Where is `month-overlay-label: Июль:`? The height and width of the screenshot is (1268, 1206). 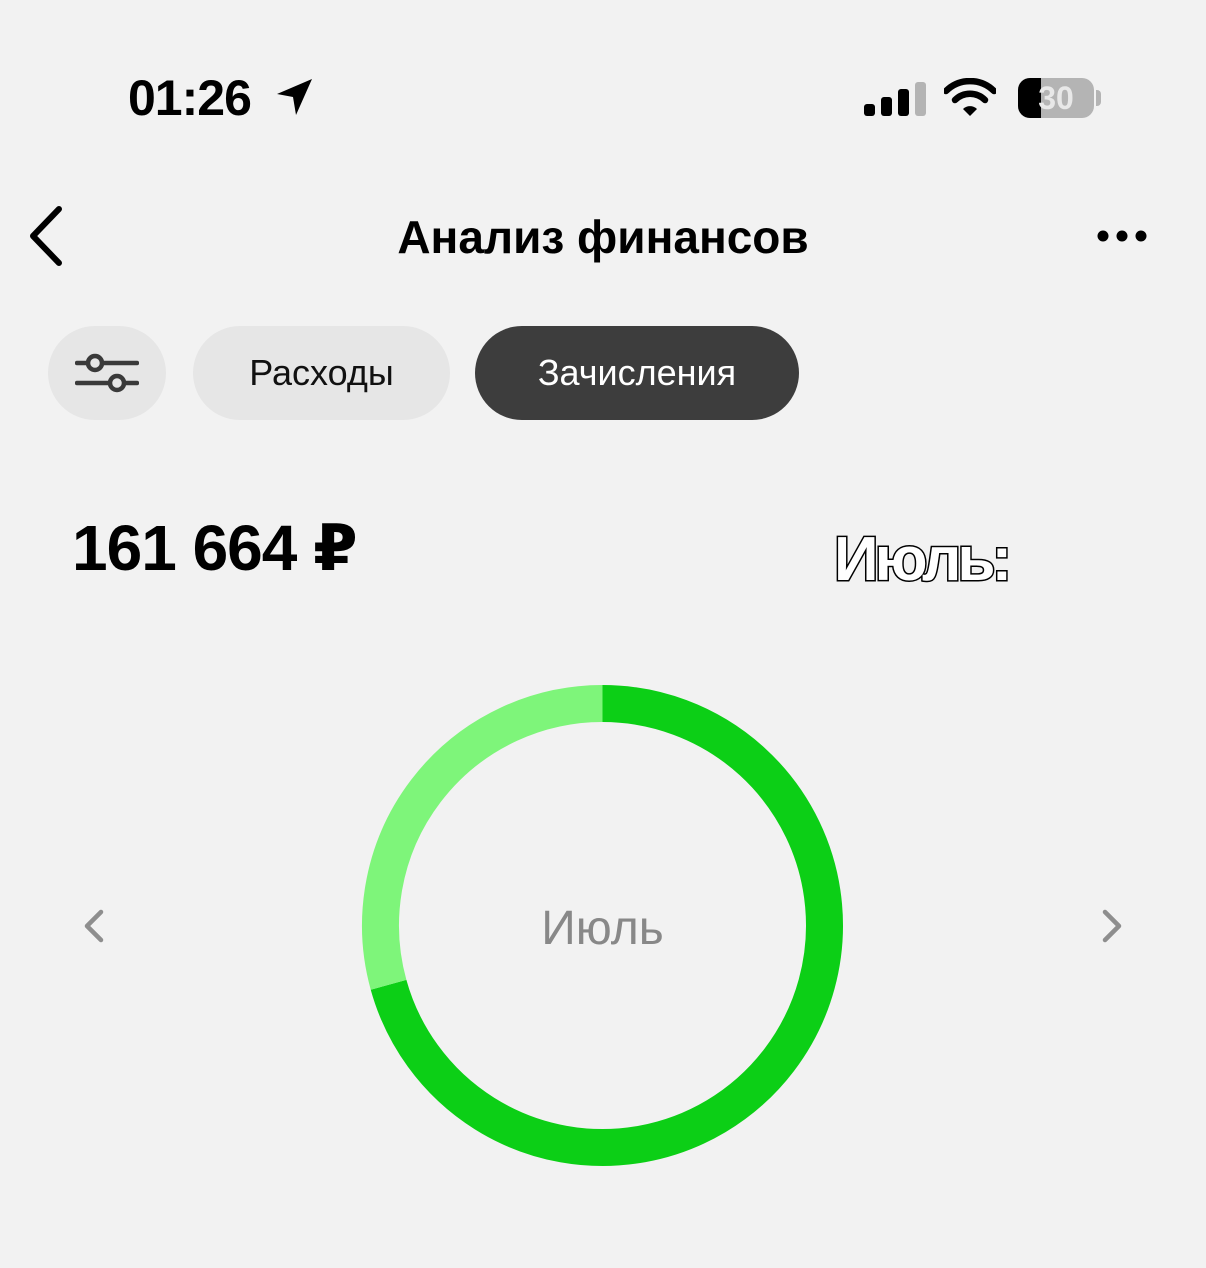 month-overlay-label: Июль: is located at coordinates (922, 560).